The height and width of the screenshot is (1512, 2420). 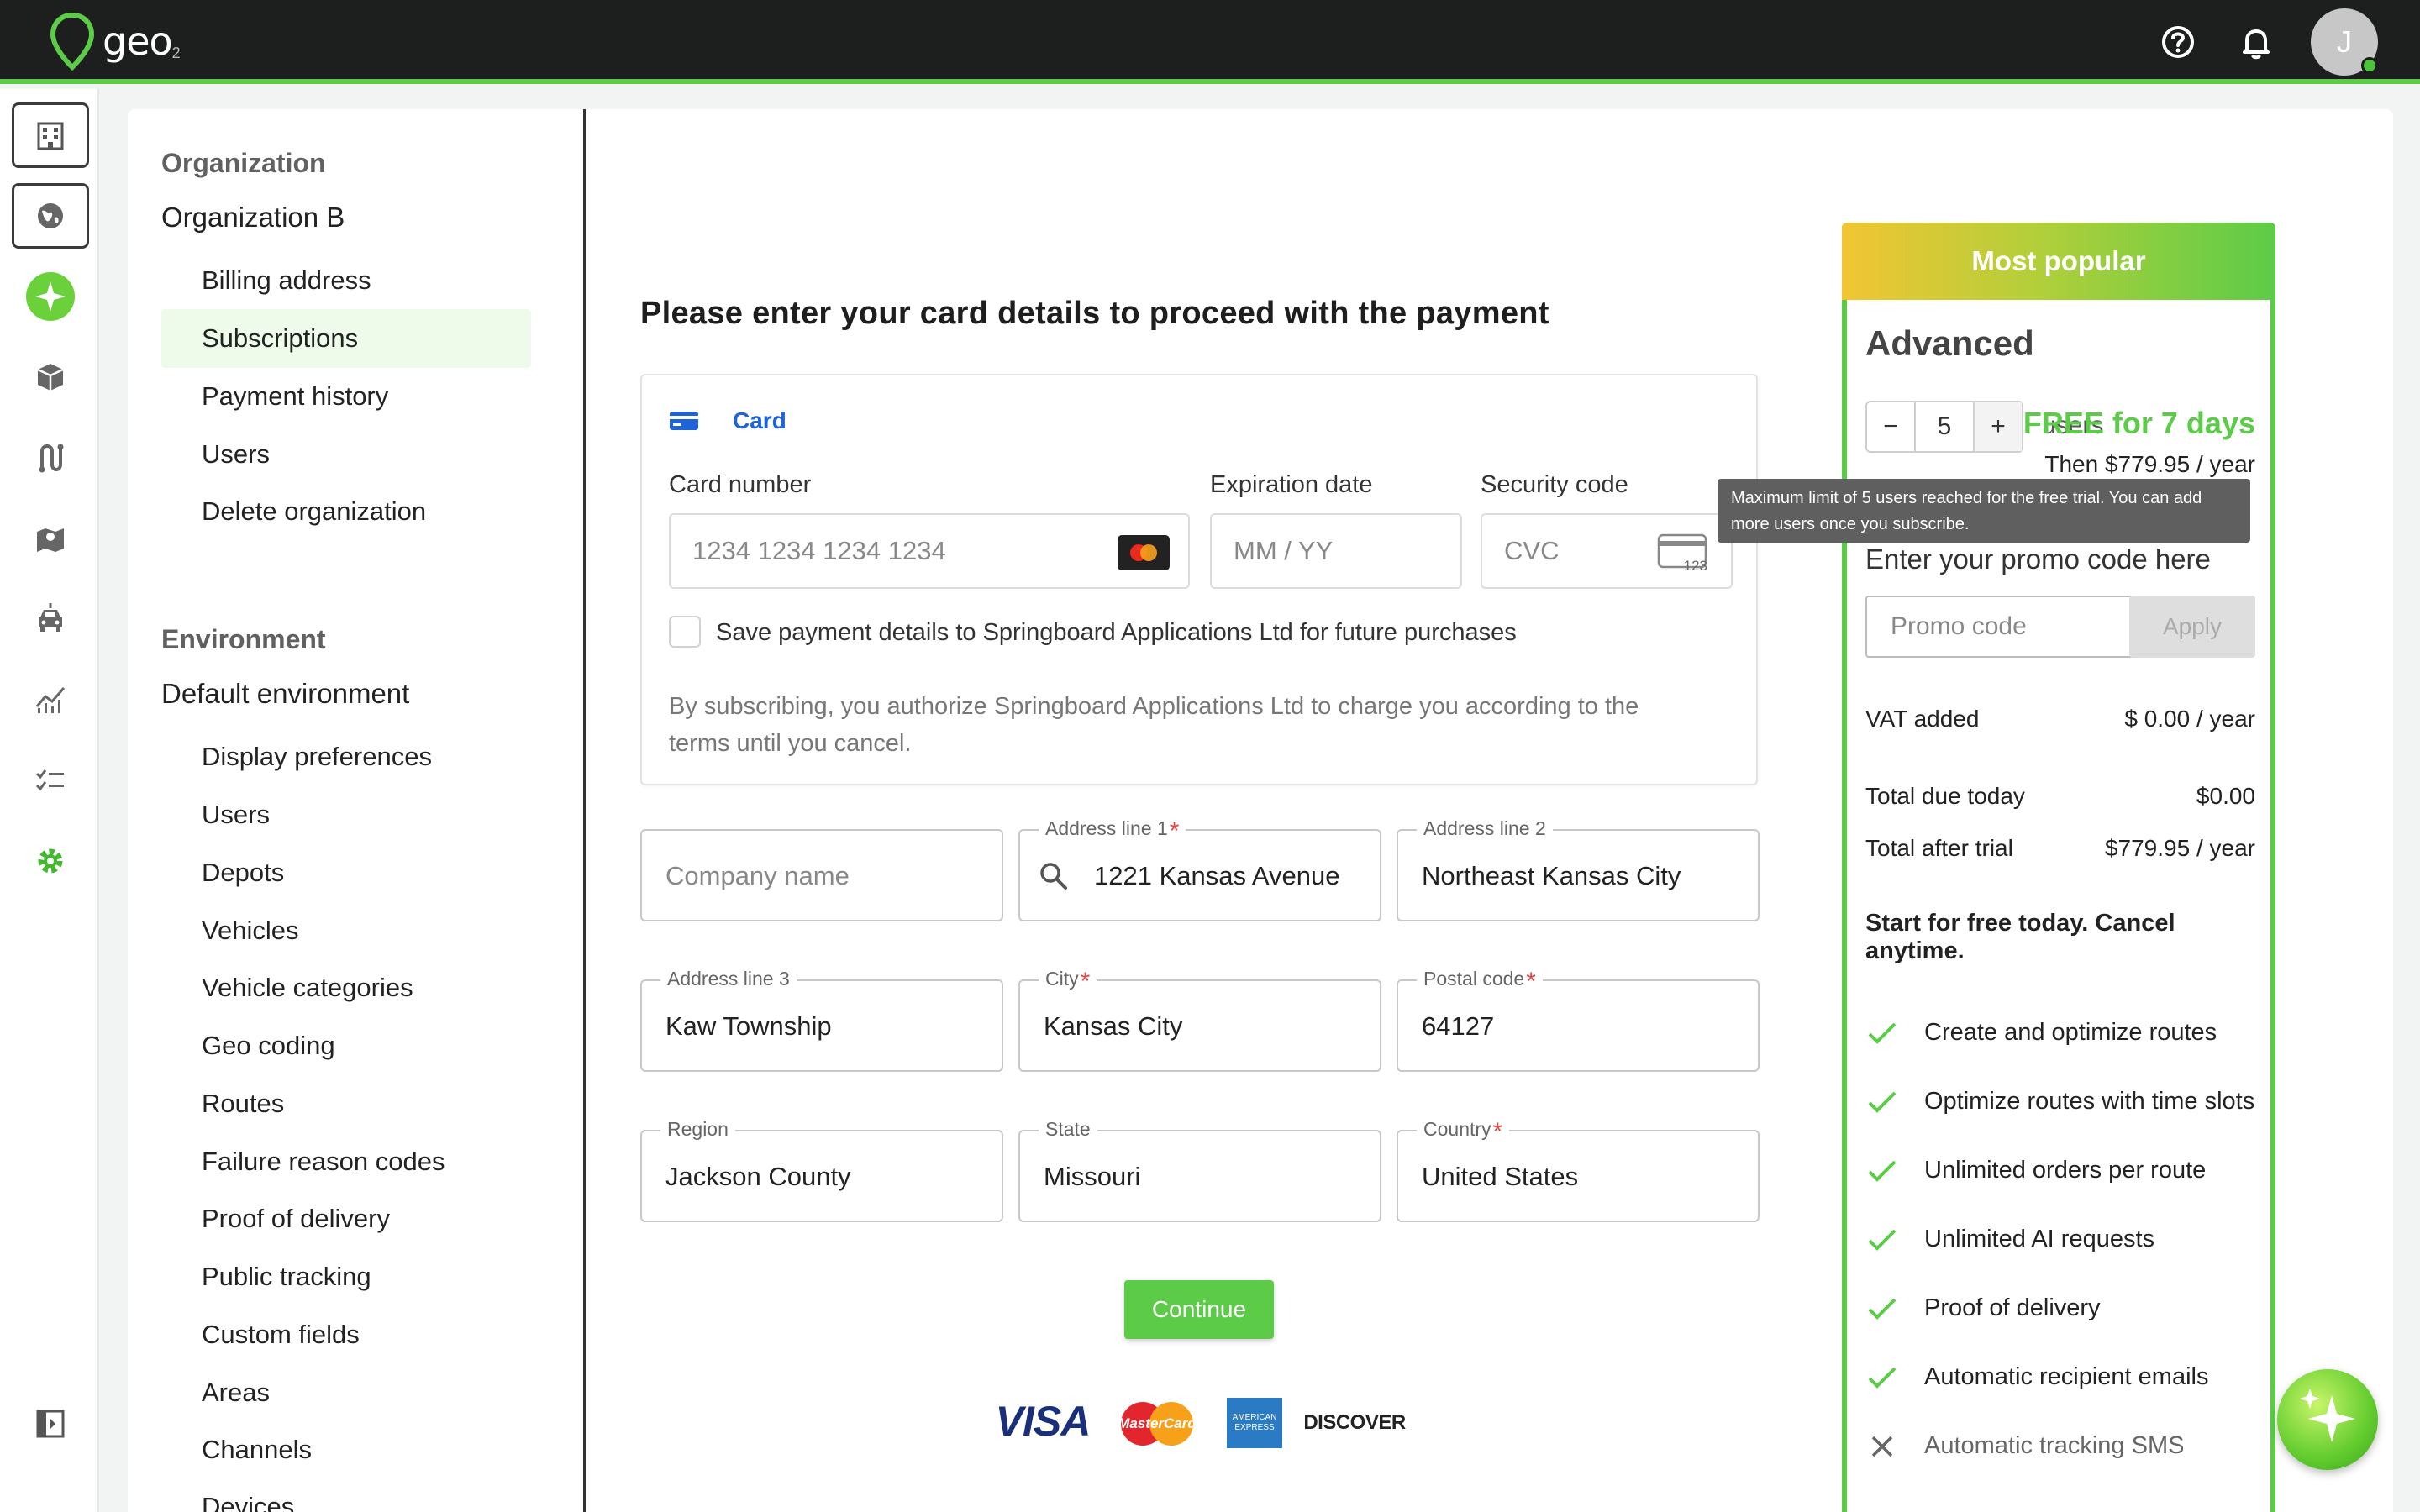 What do you see at coordinates (346, 1103) in the screenshot?
I see `nav-item-routes: Routes` at bounding box center [346, 1103].